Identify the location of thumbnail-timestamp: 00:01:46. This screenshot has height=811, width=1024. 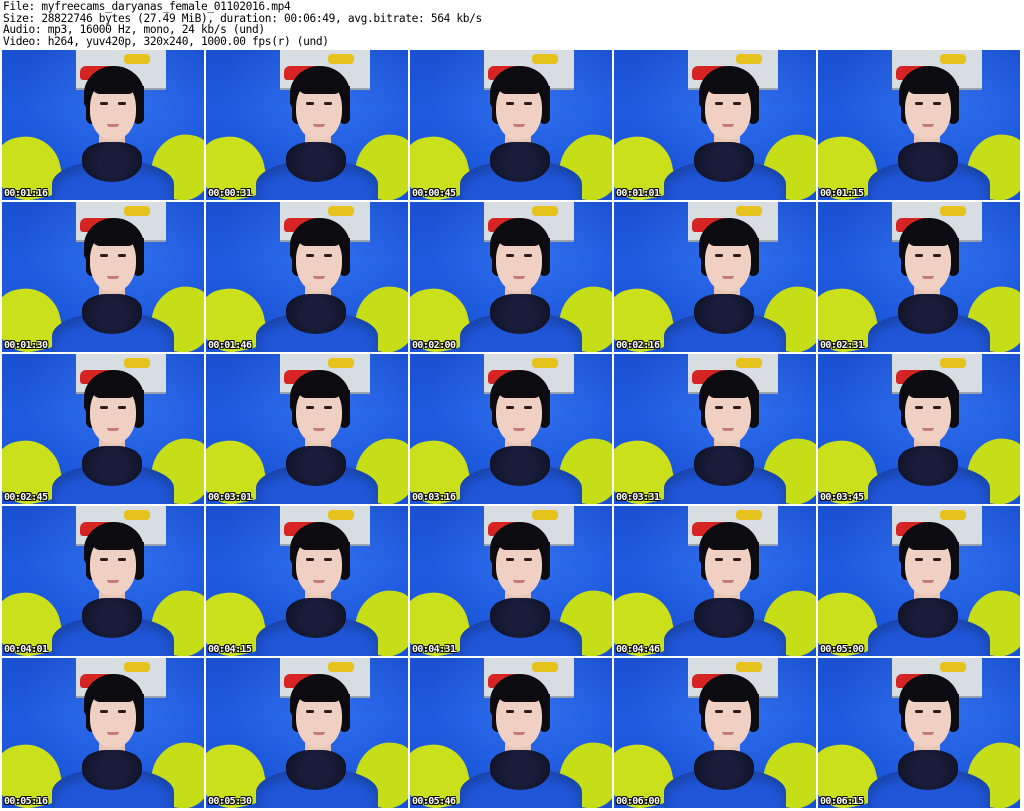
(230, 345).